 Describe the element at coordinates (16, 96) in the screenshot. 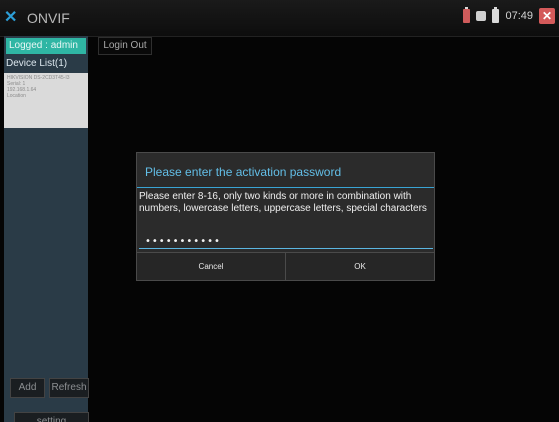

I see `device-location: Location` at that location.